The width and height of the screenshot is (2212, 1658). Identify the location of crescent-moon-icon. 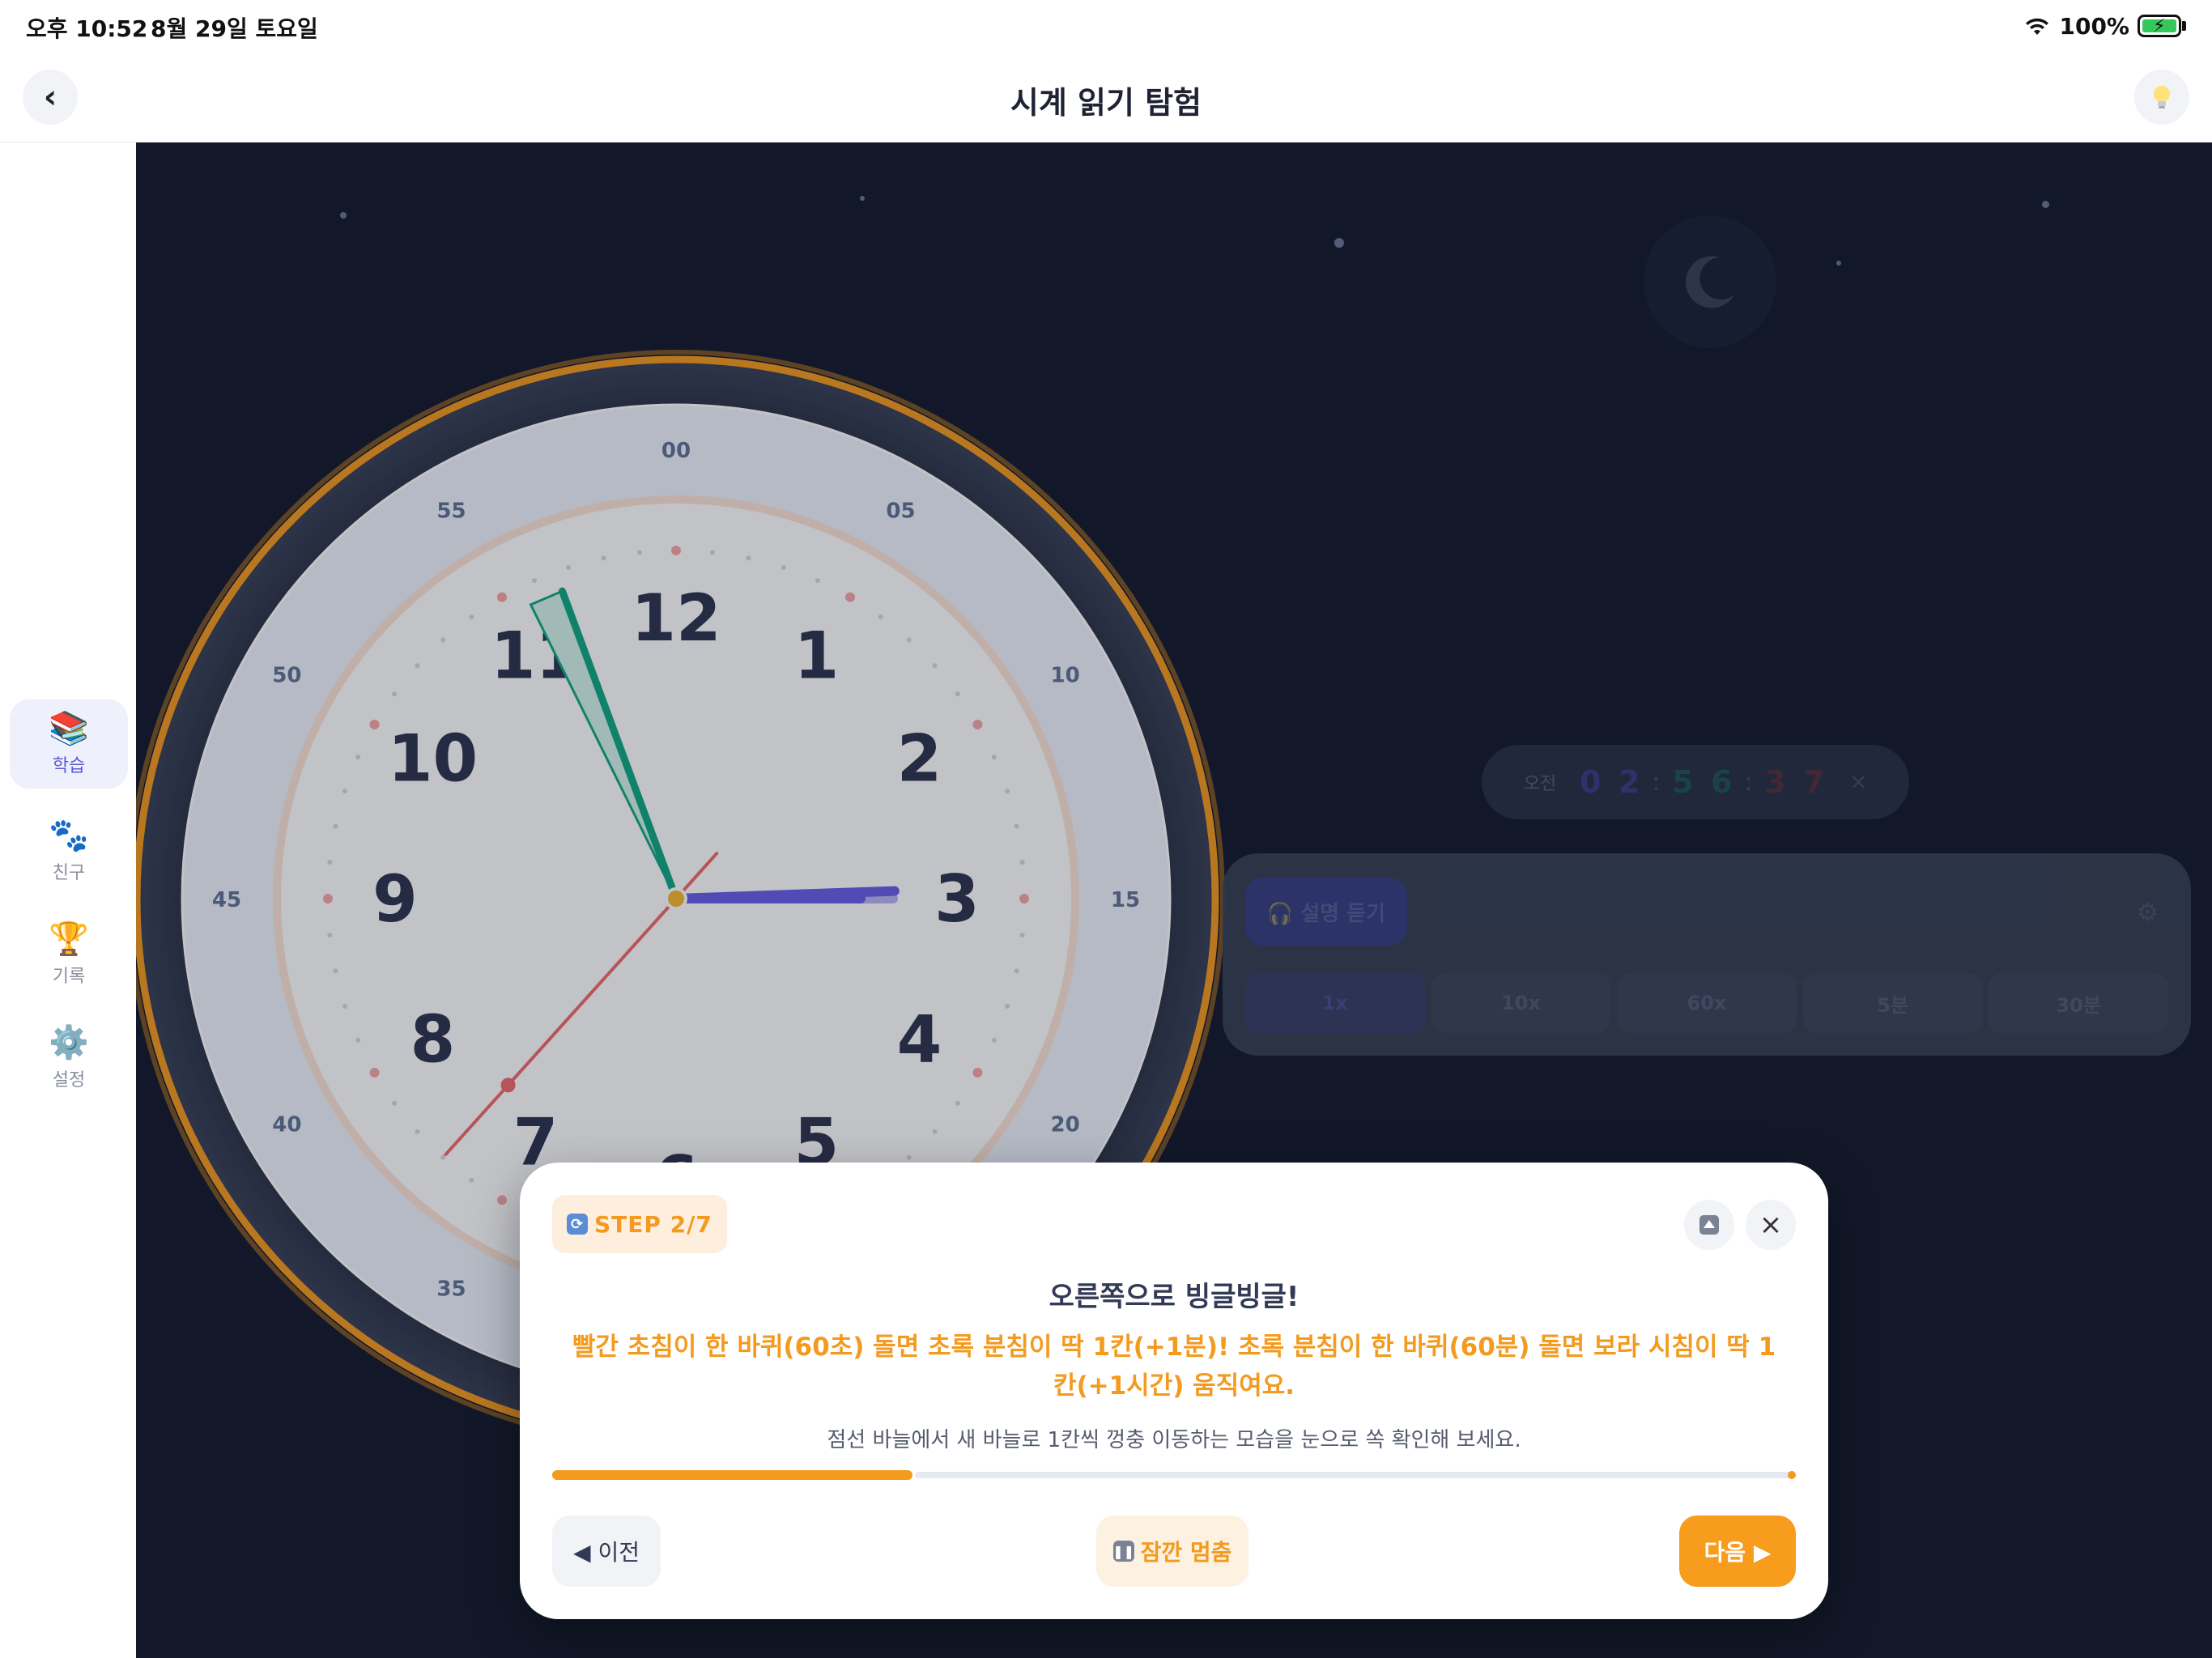
(1710, 282).